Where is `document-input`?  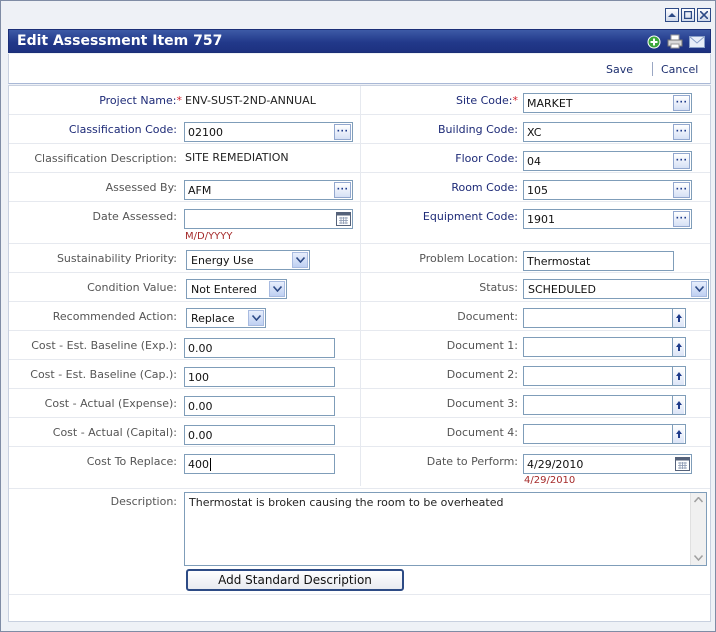 document-input is located at coordinates (604, 318).